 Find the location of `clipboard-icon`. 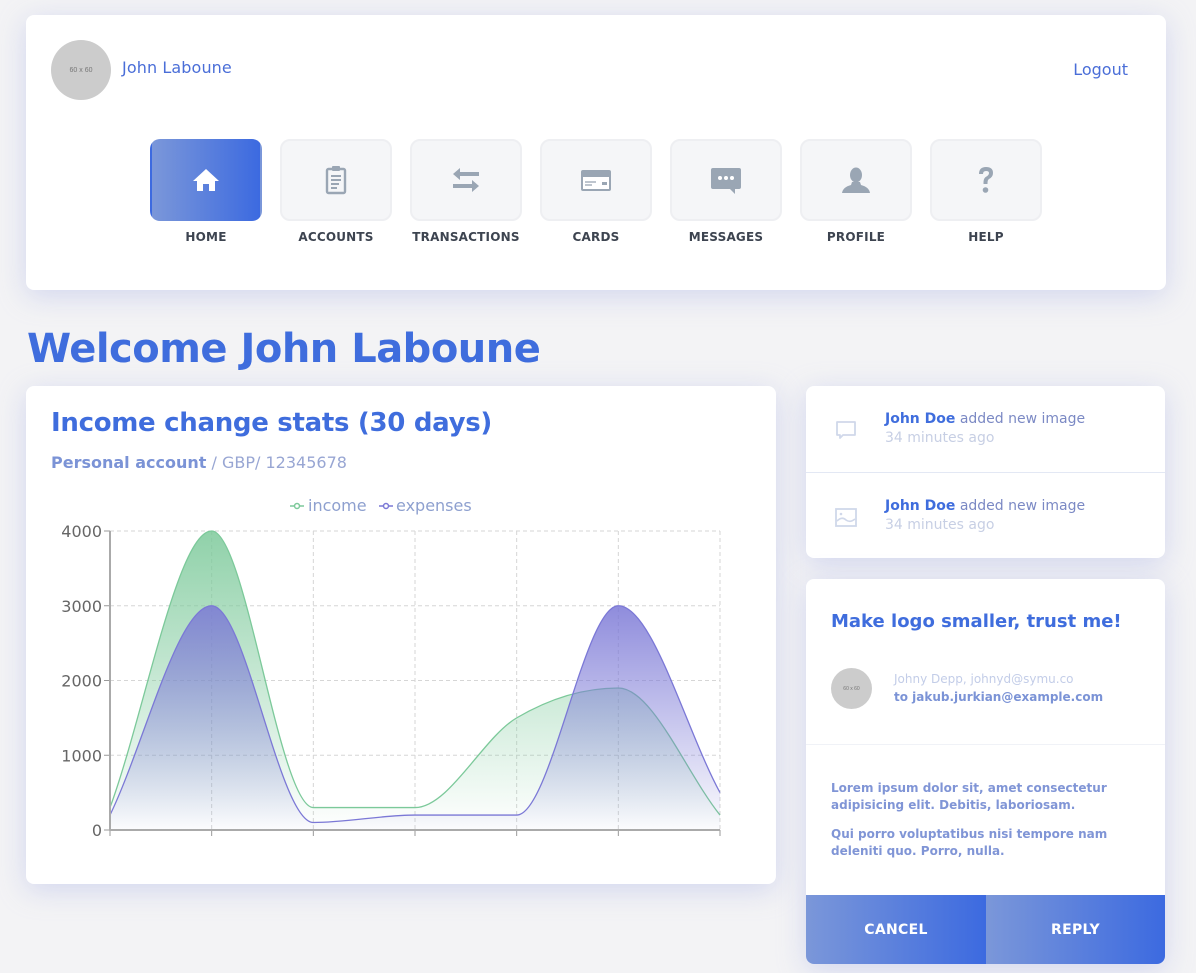

clipboard-icon is located at coordinates (336, 180).